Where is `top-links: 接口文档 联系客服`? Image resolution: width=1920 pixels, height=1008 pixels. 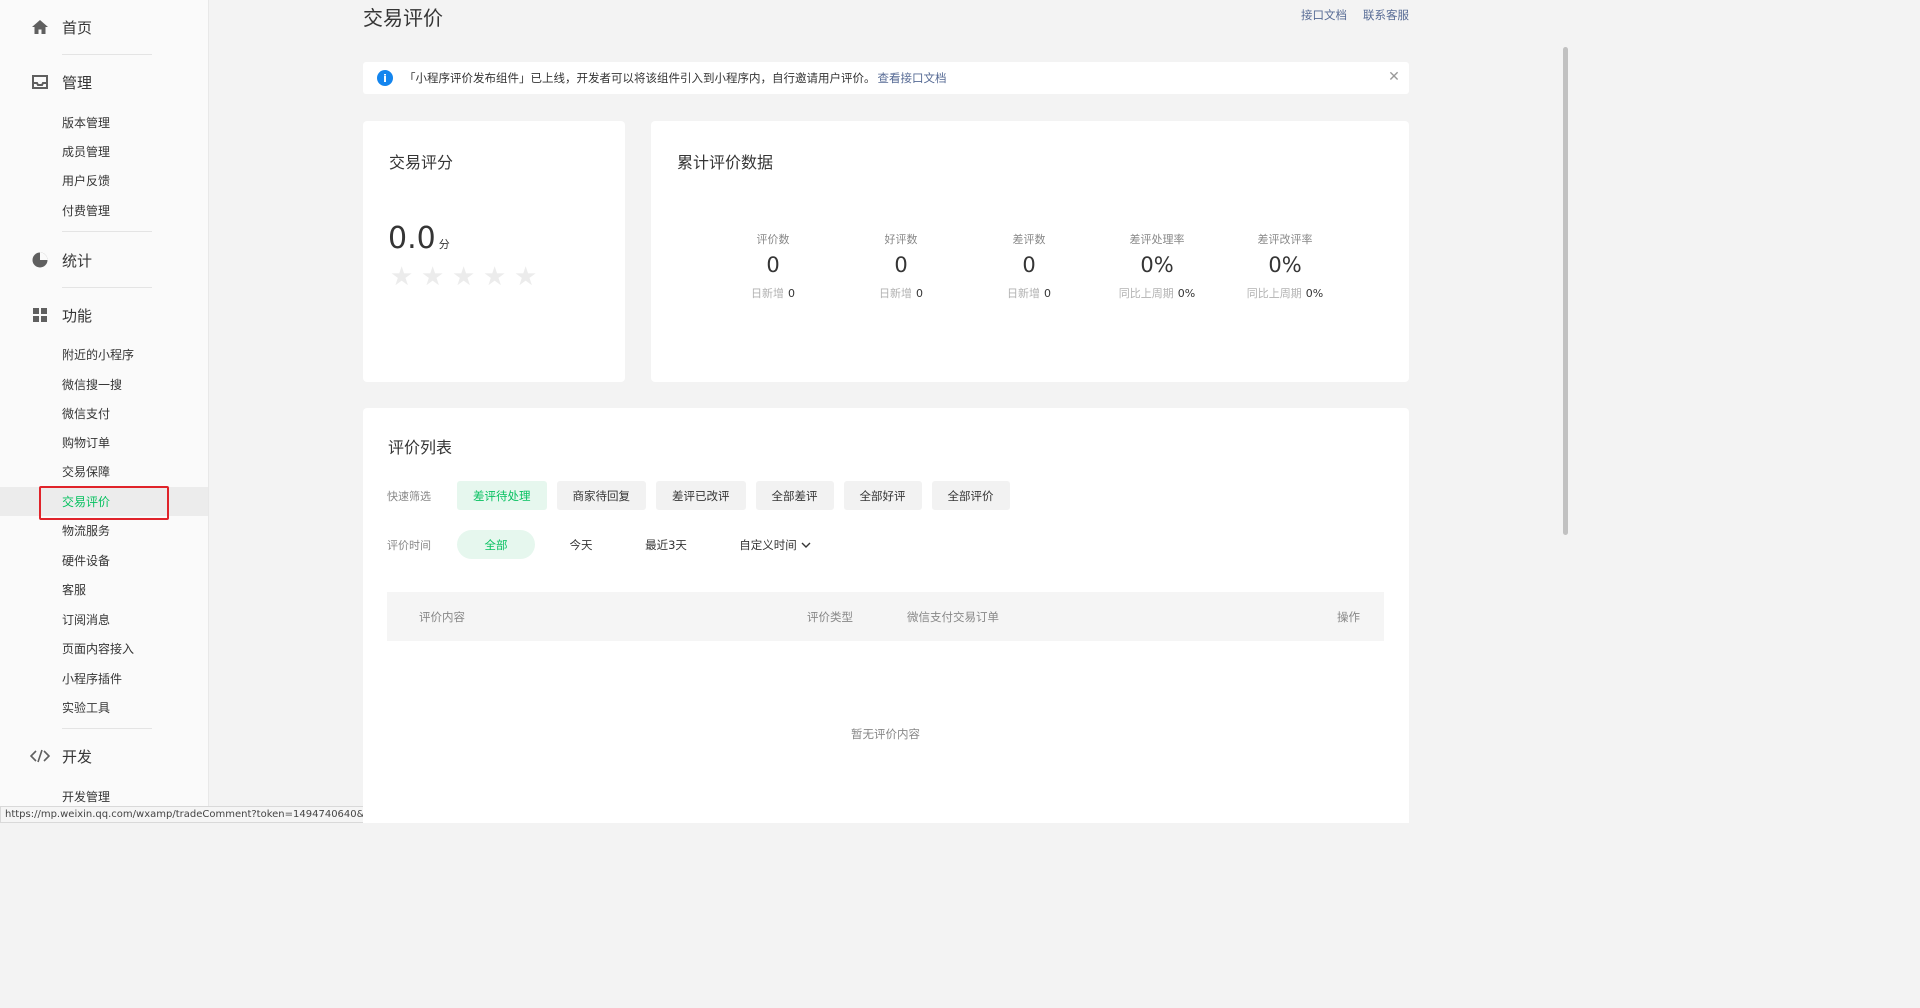 top-links: 接口文档 联系客服 is located at coordinates (1355, 15).